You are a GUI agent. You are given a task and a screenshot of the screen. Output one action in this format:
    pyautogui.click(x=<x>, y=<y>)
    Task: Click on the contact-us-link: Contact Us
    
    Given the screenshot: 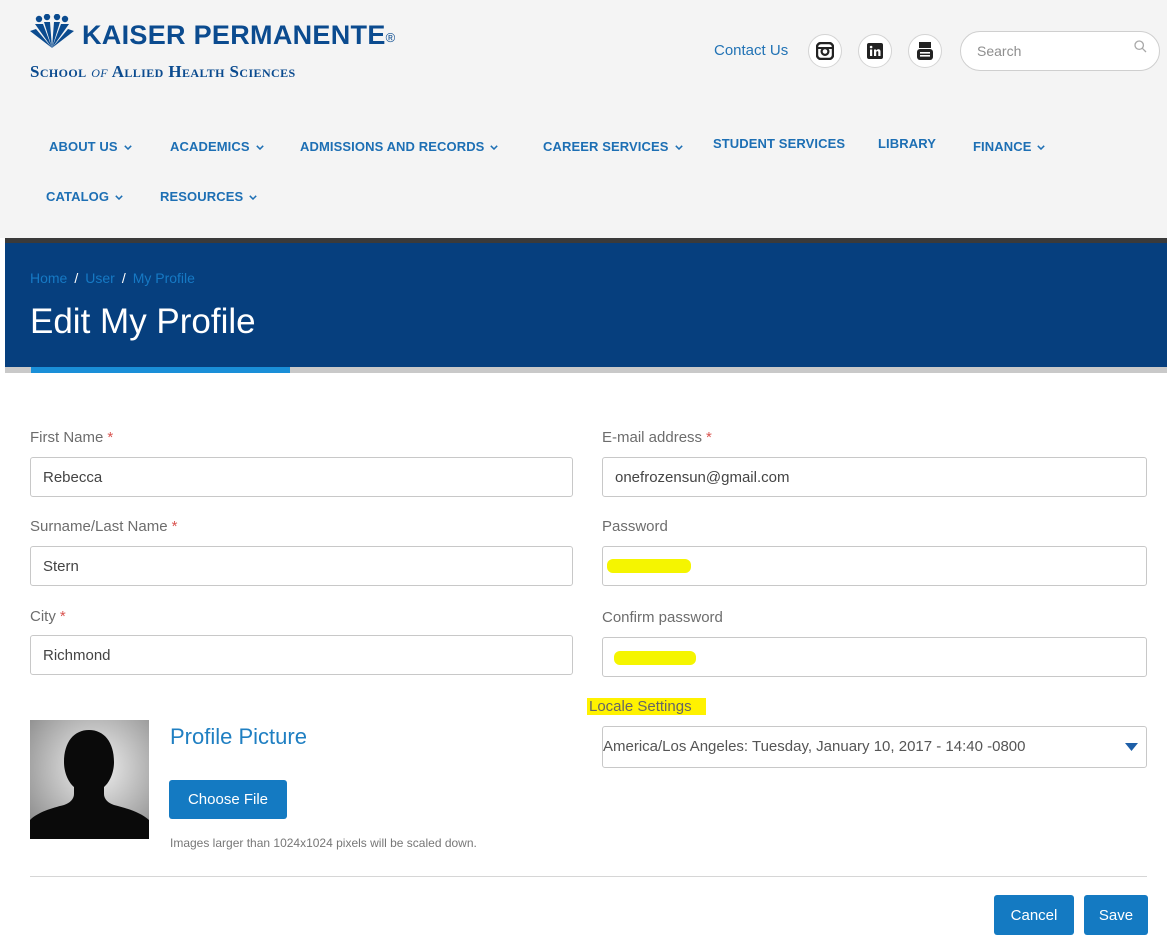 What is the action you would take?
    pyautogui.click(x=751, y=50)
    